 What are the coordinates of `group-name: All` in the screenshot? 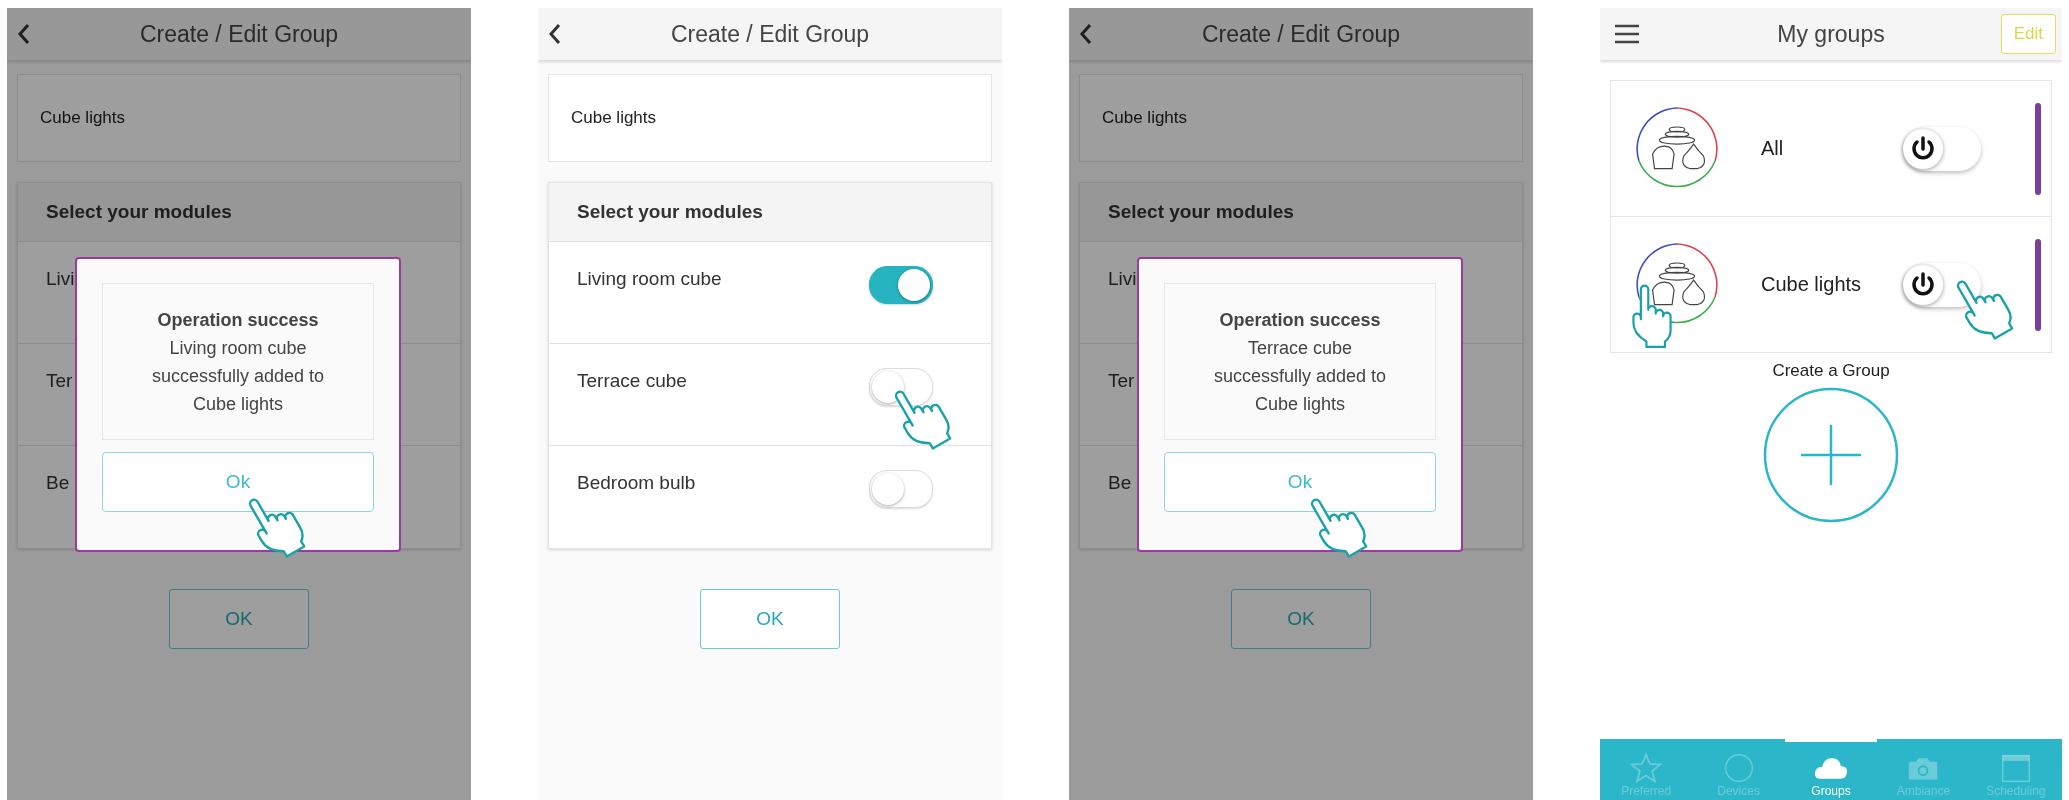 It's located at (1773, 148).